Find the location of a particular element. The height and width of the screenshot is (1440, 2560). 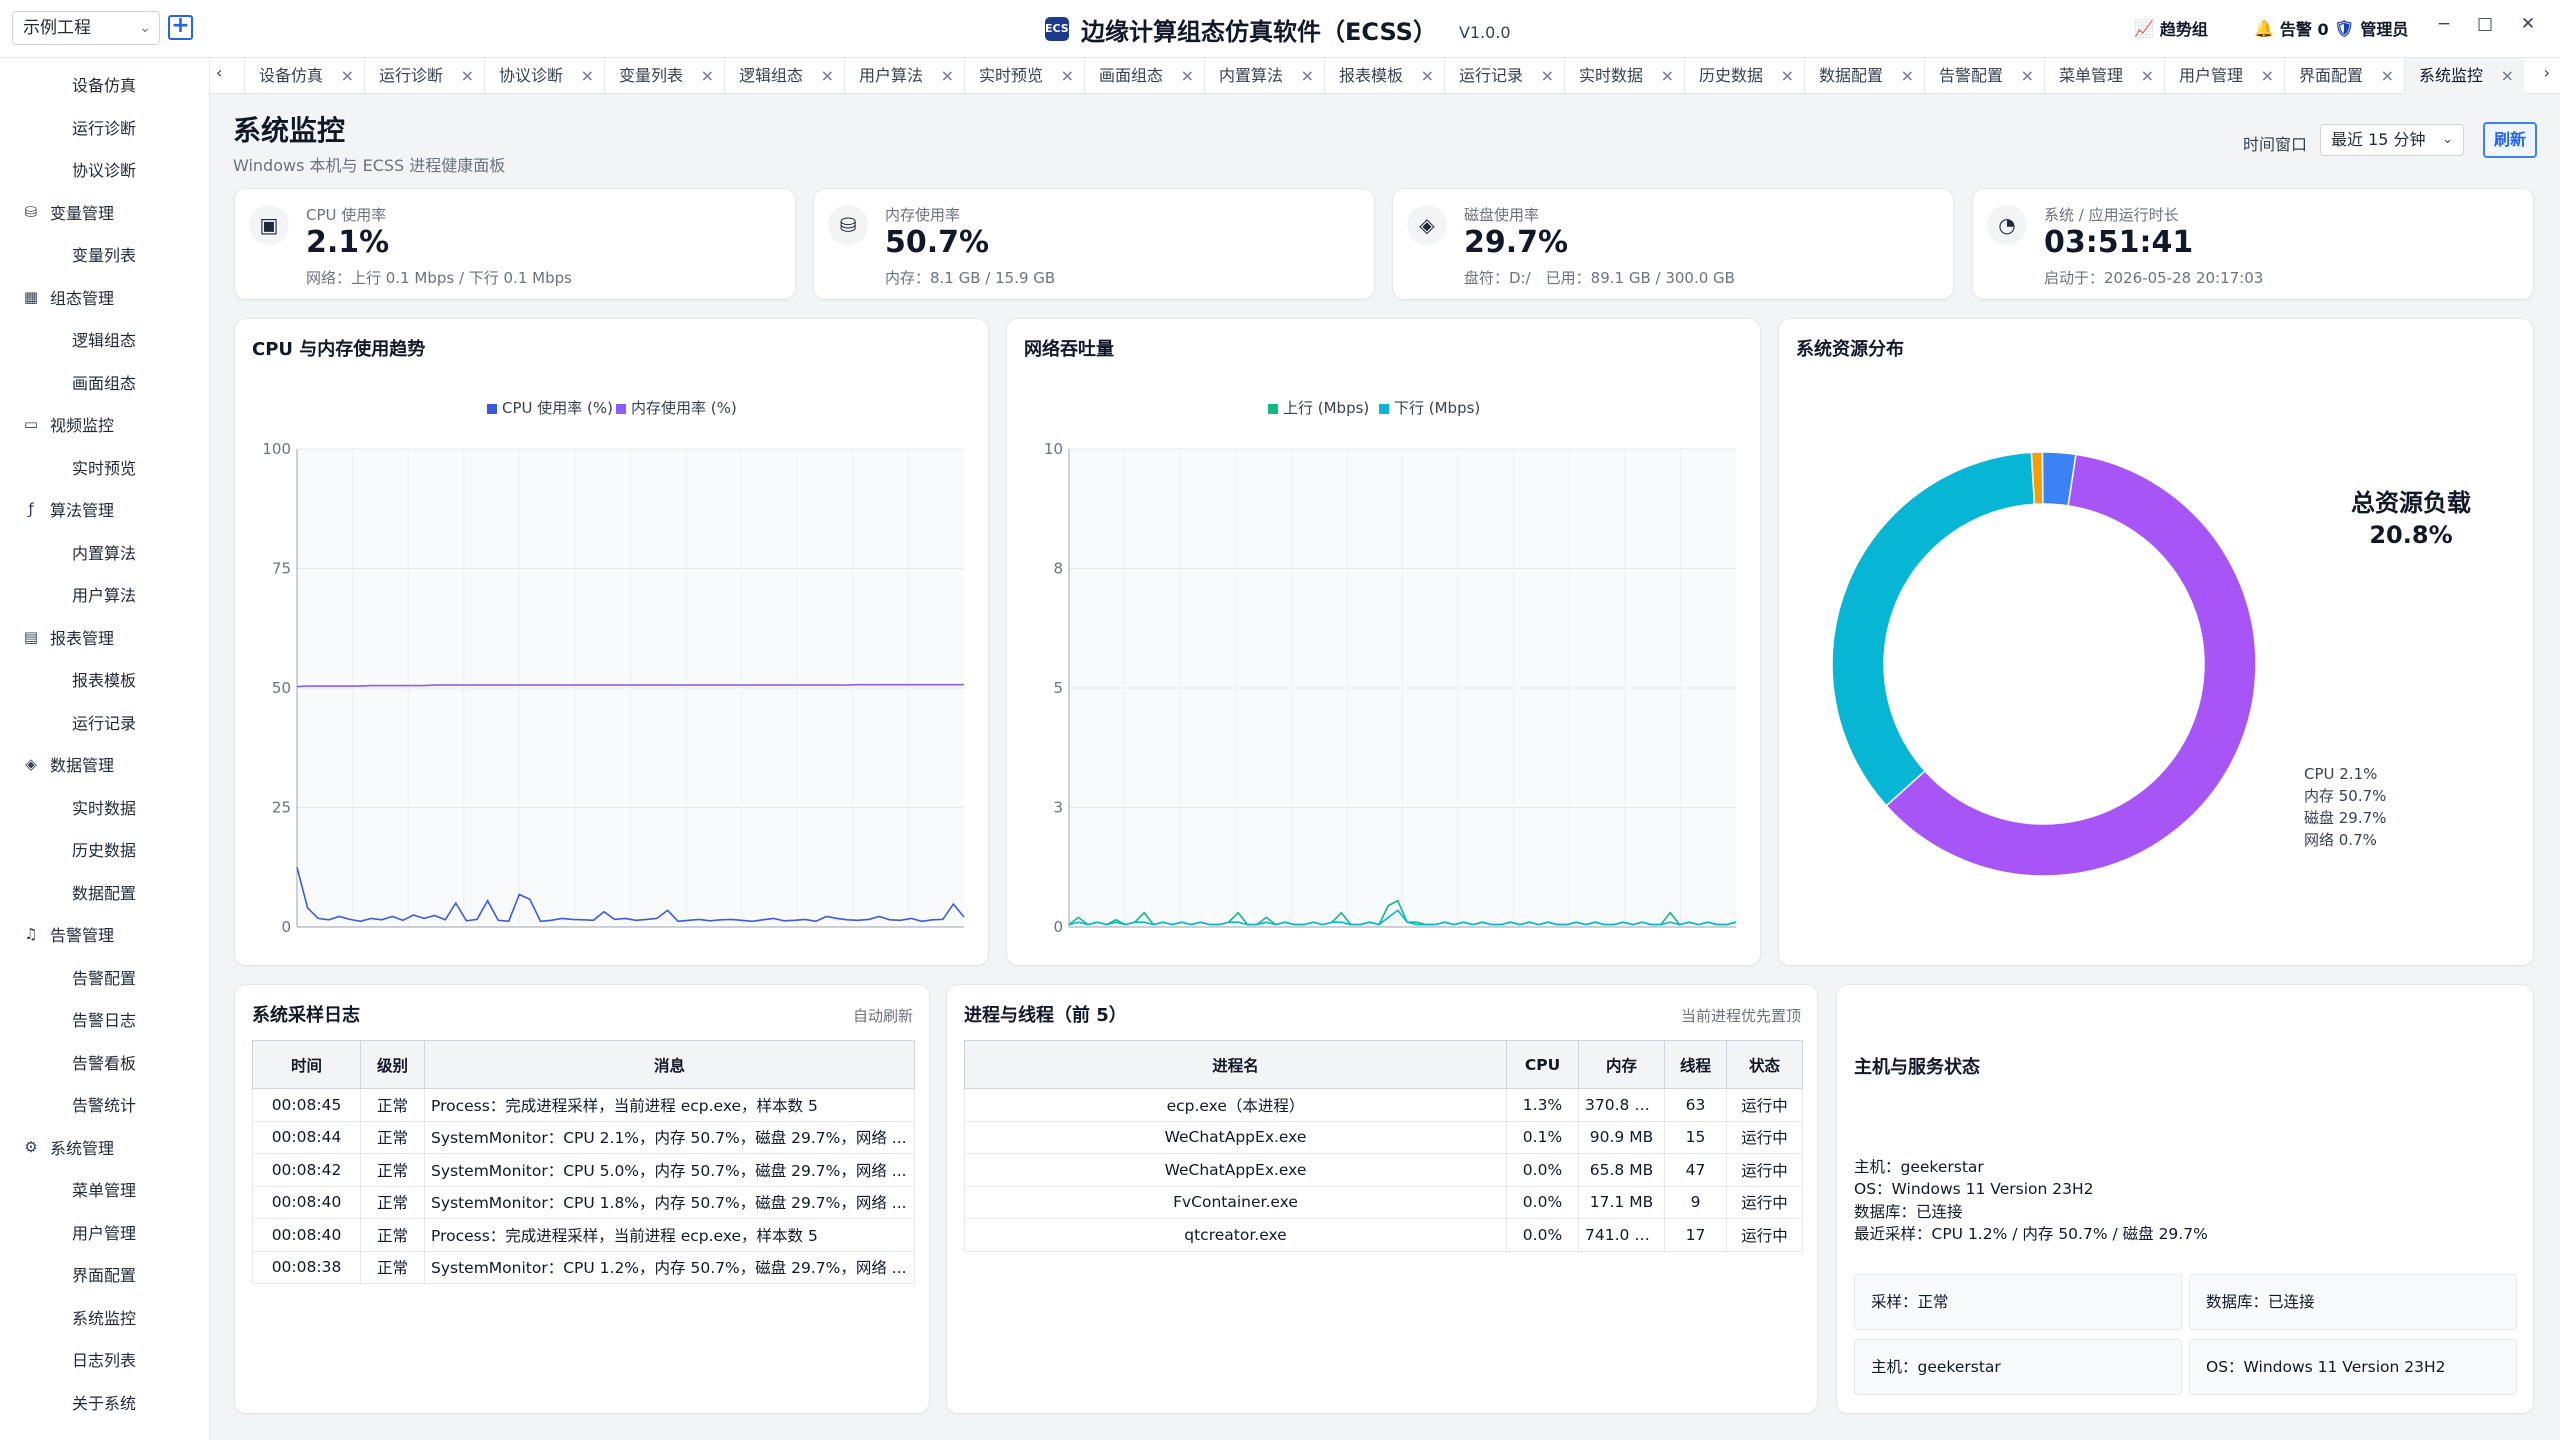

admin-label: 管理员 is located at coordinates (2384, 29).